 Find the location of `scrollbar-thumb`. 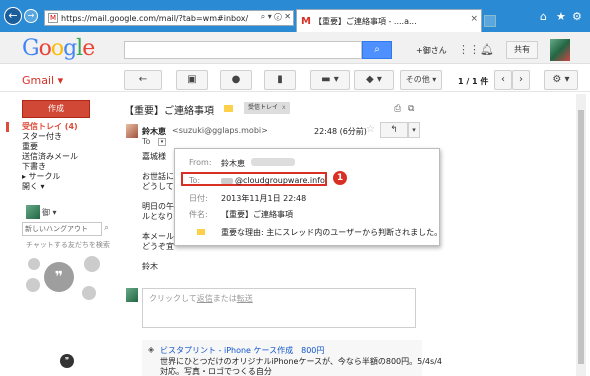

scrollbar-thumb is located at coordinates (581, 237).